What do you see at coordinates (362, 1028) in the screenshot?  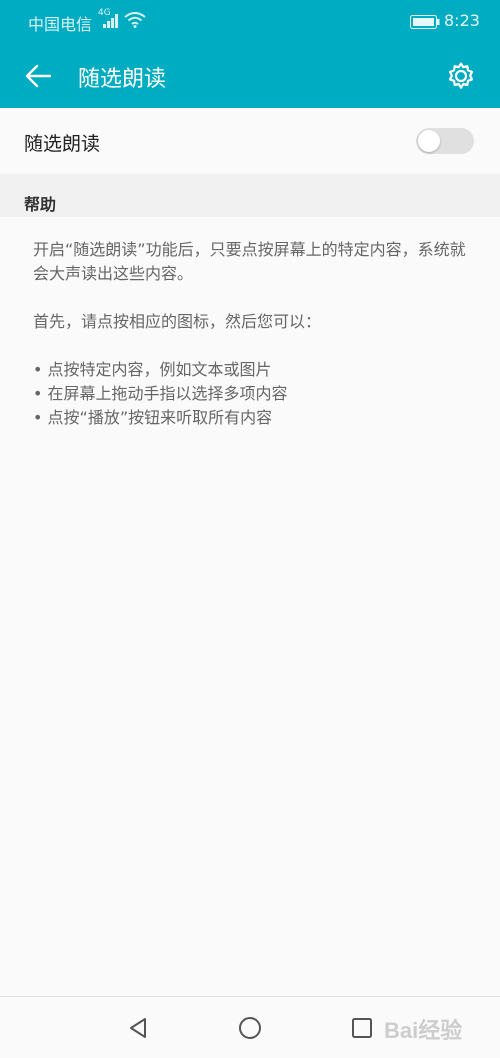 I see `recents-square-icon` at bounding box center [362, 1028].